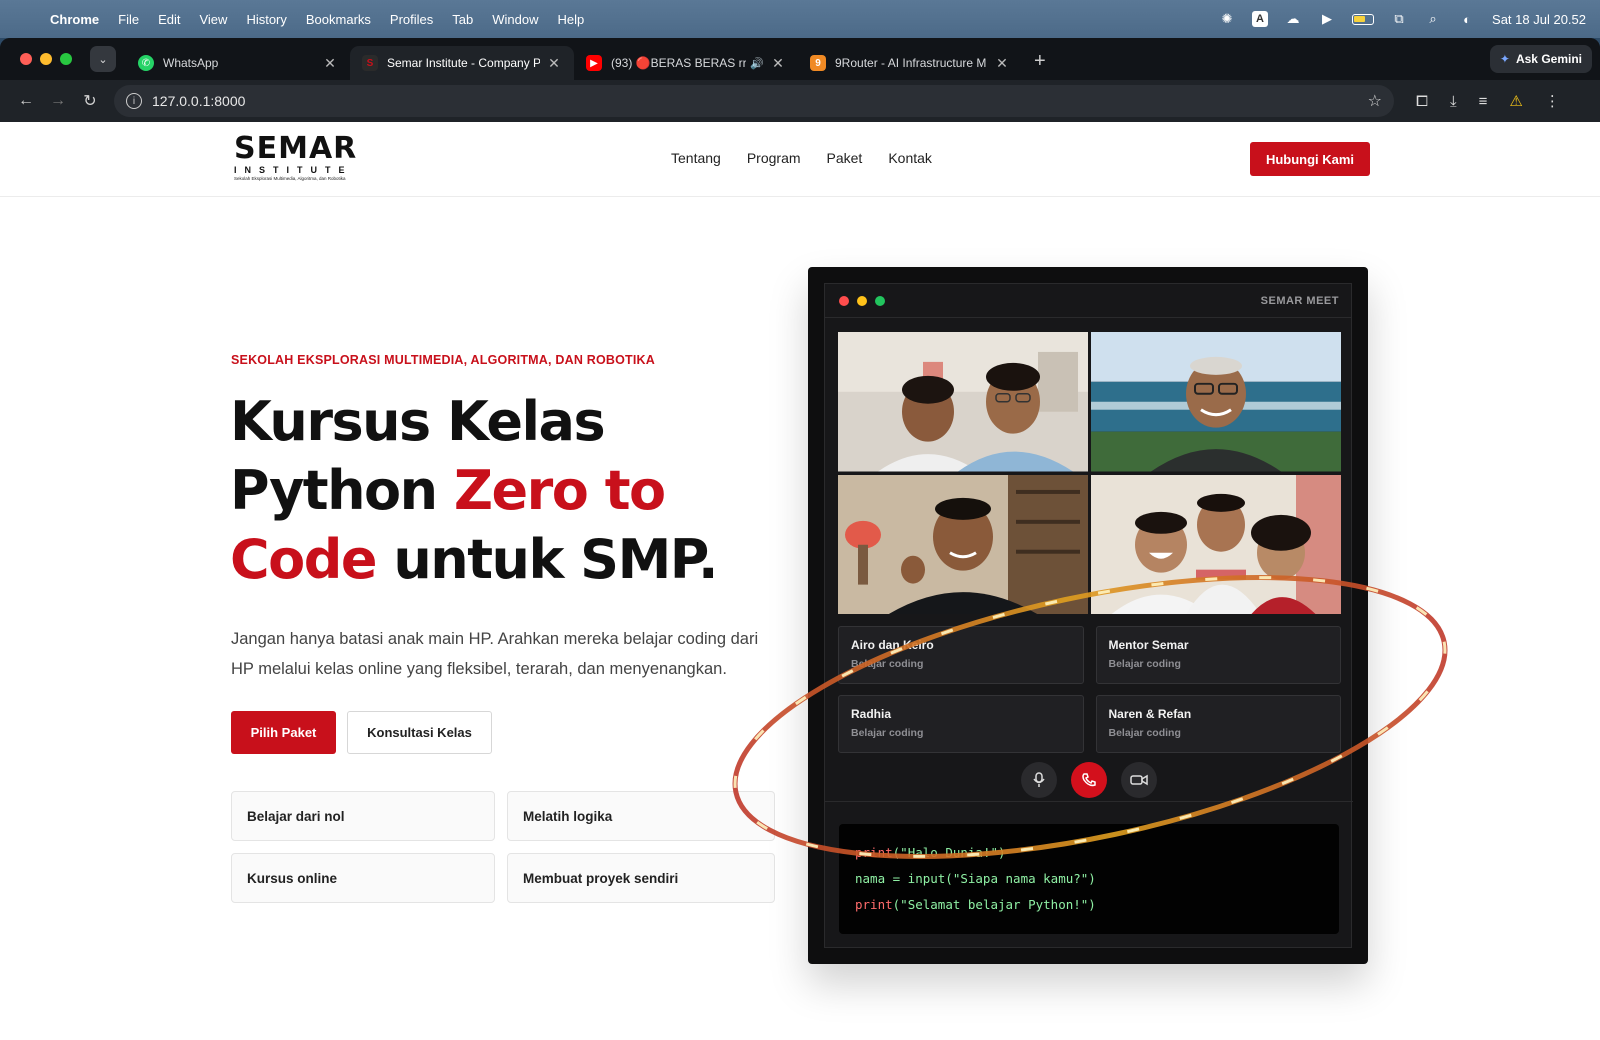 The image size is (1600, 1040). I want to click on window-controls, so click(46, 59).